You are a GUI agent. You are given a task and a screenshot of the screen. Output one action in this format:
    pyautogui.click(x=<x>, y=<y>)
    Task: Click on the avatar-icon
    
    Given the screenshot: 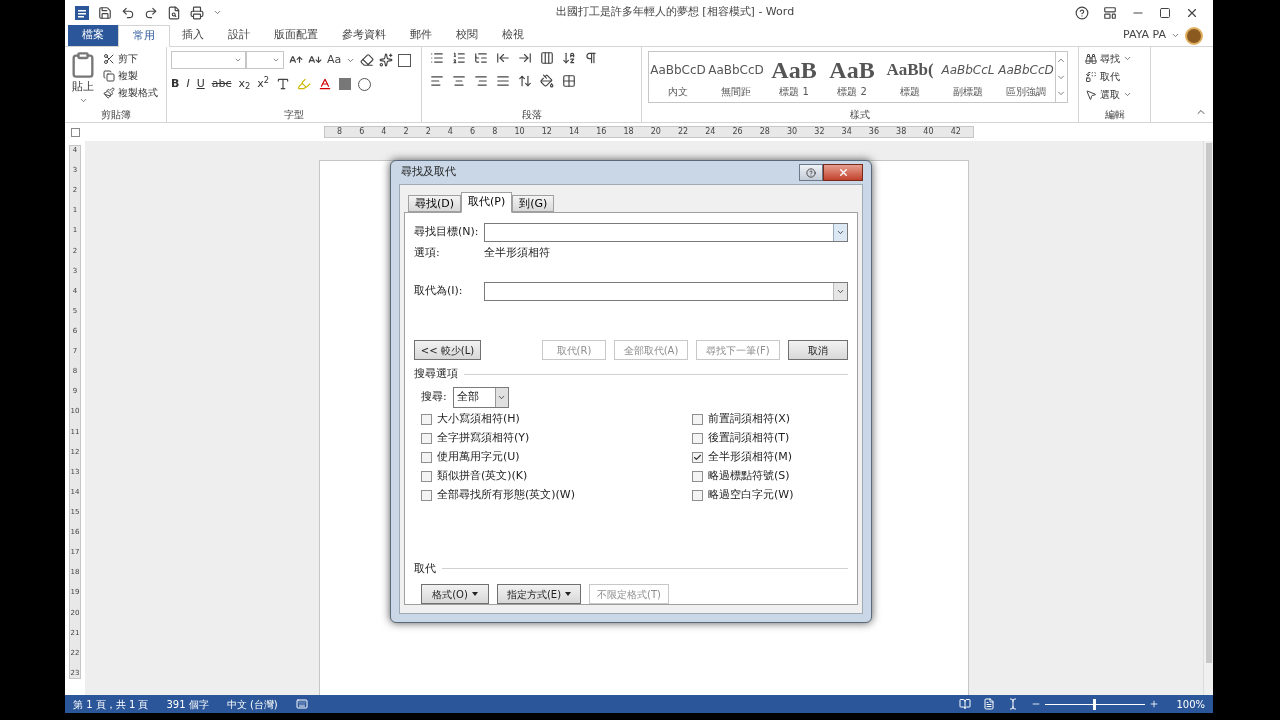 What is the action you would take?
    pyautogui.click(x=1194, y=35)
    